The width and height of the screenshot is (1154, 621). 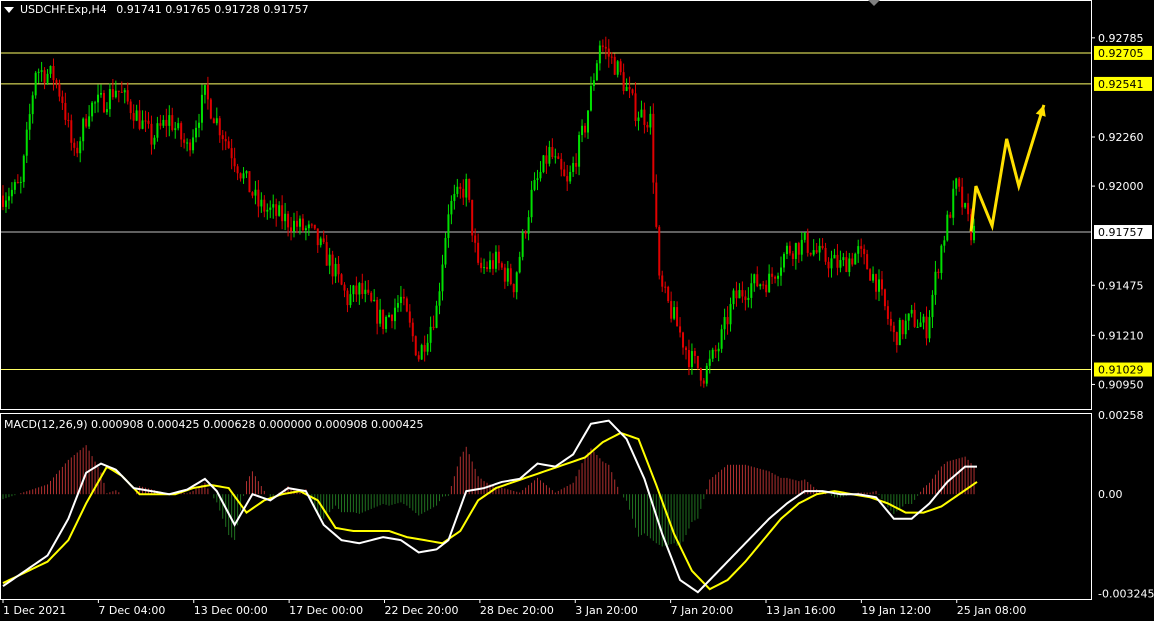 What do you see at coordinates (1121, 384) in the screenshot?
I see `price-tick-label: 0.90950` at bounding box center [1121, 384].